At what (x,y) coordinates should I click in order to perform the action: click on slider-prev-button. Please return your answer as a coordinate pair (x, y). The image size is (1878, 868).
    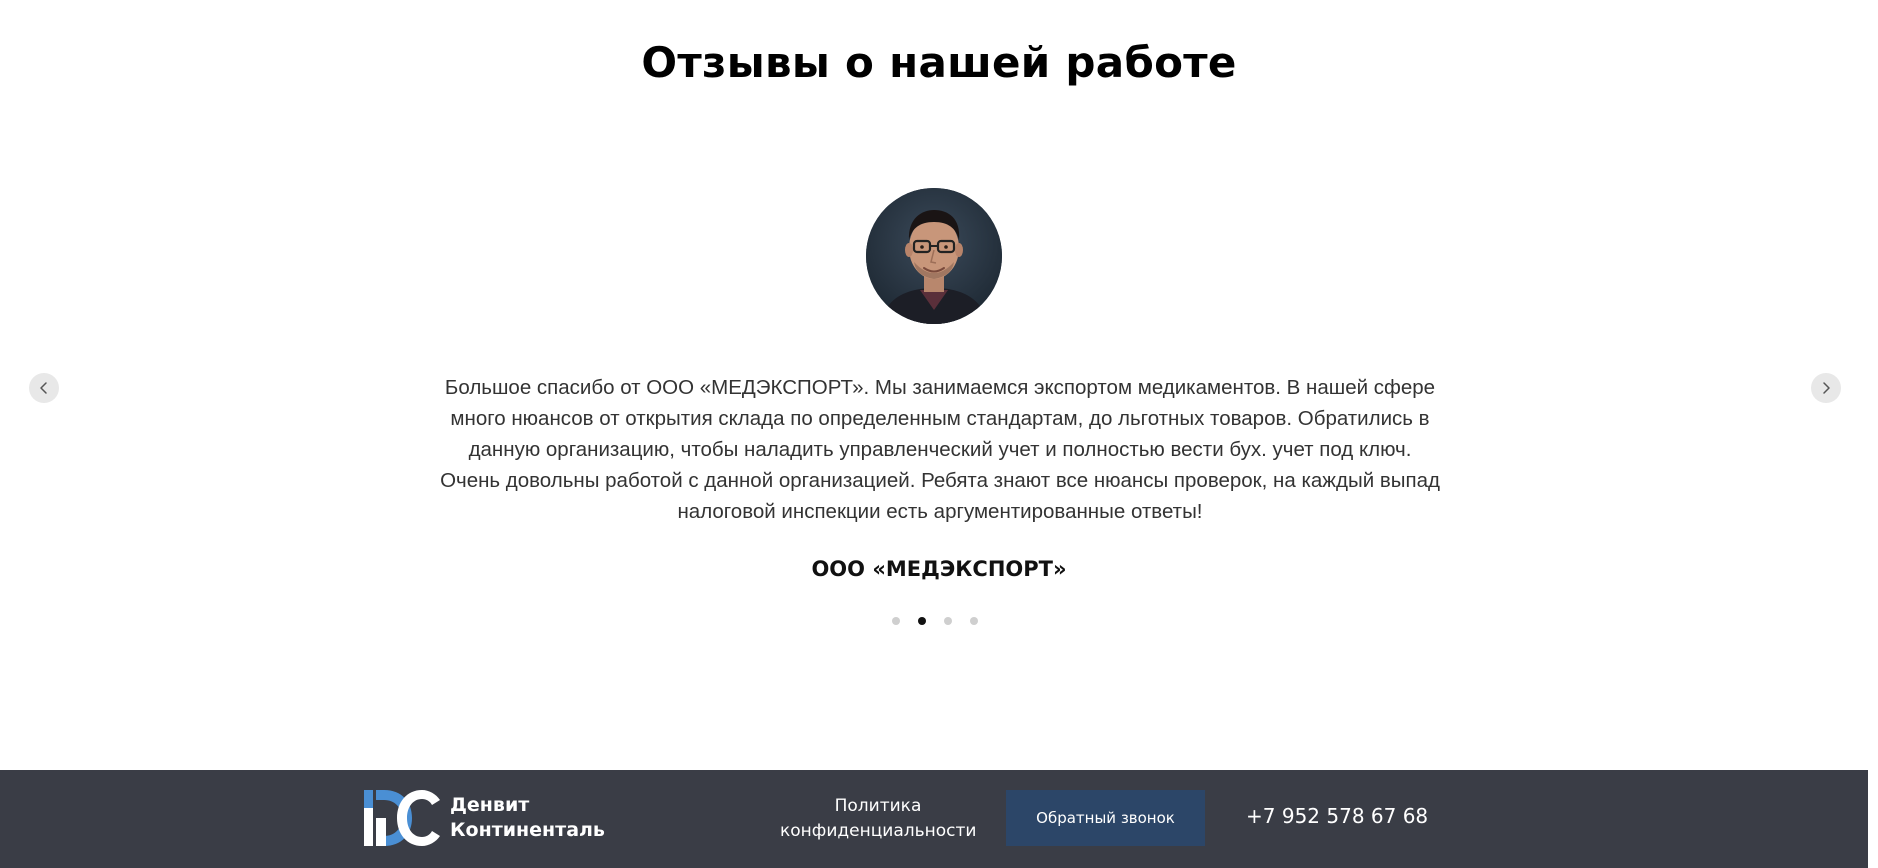
    Looking at the image, I should click on (44, 388).